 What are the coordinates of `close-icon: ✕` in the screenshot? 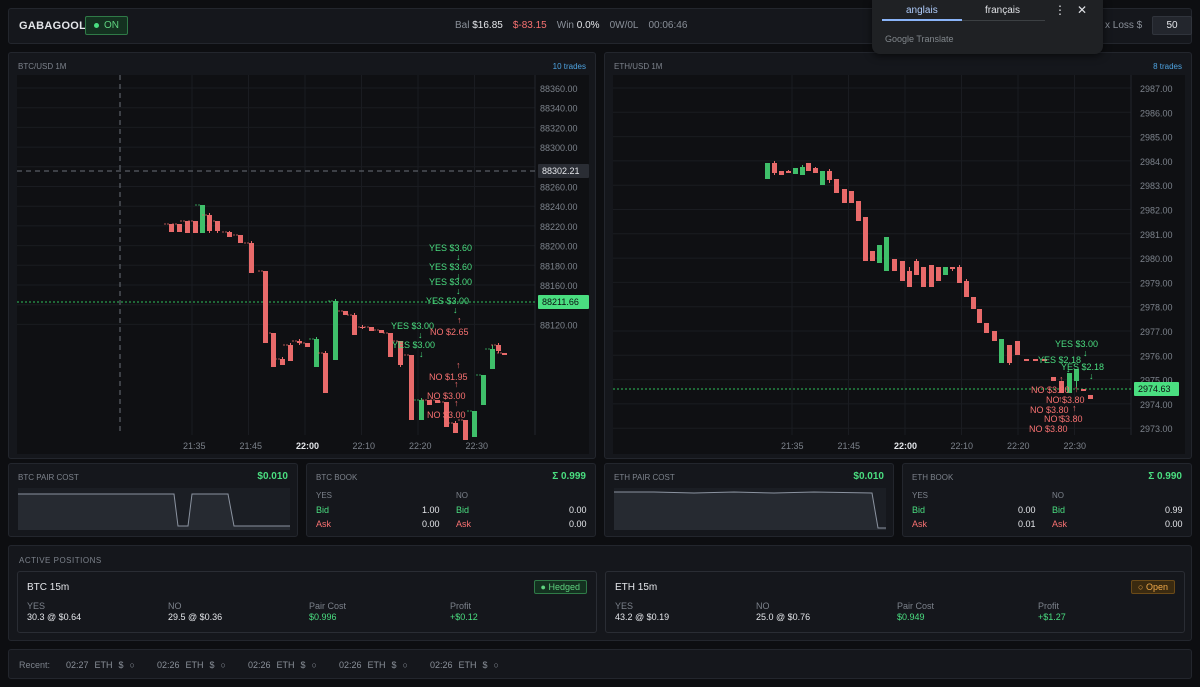 It's located at (1082, 10).